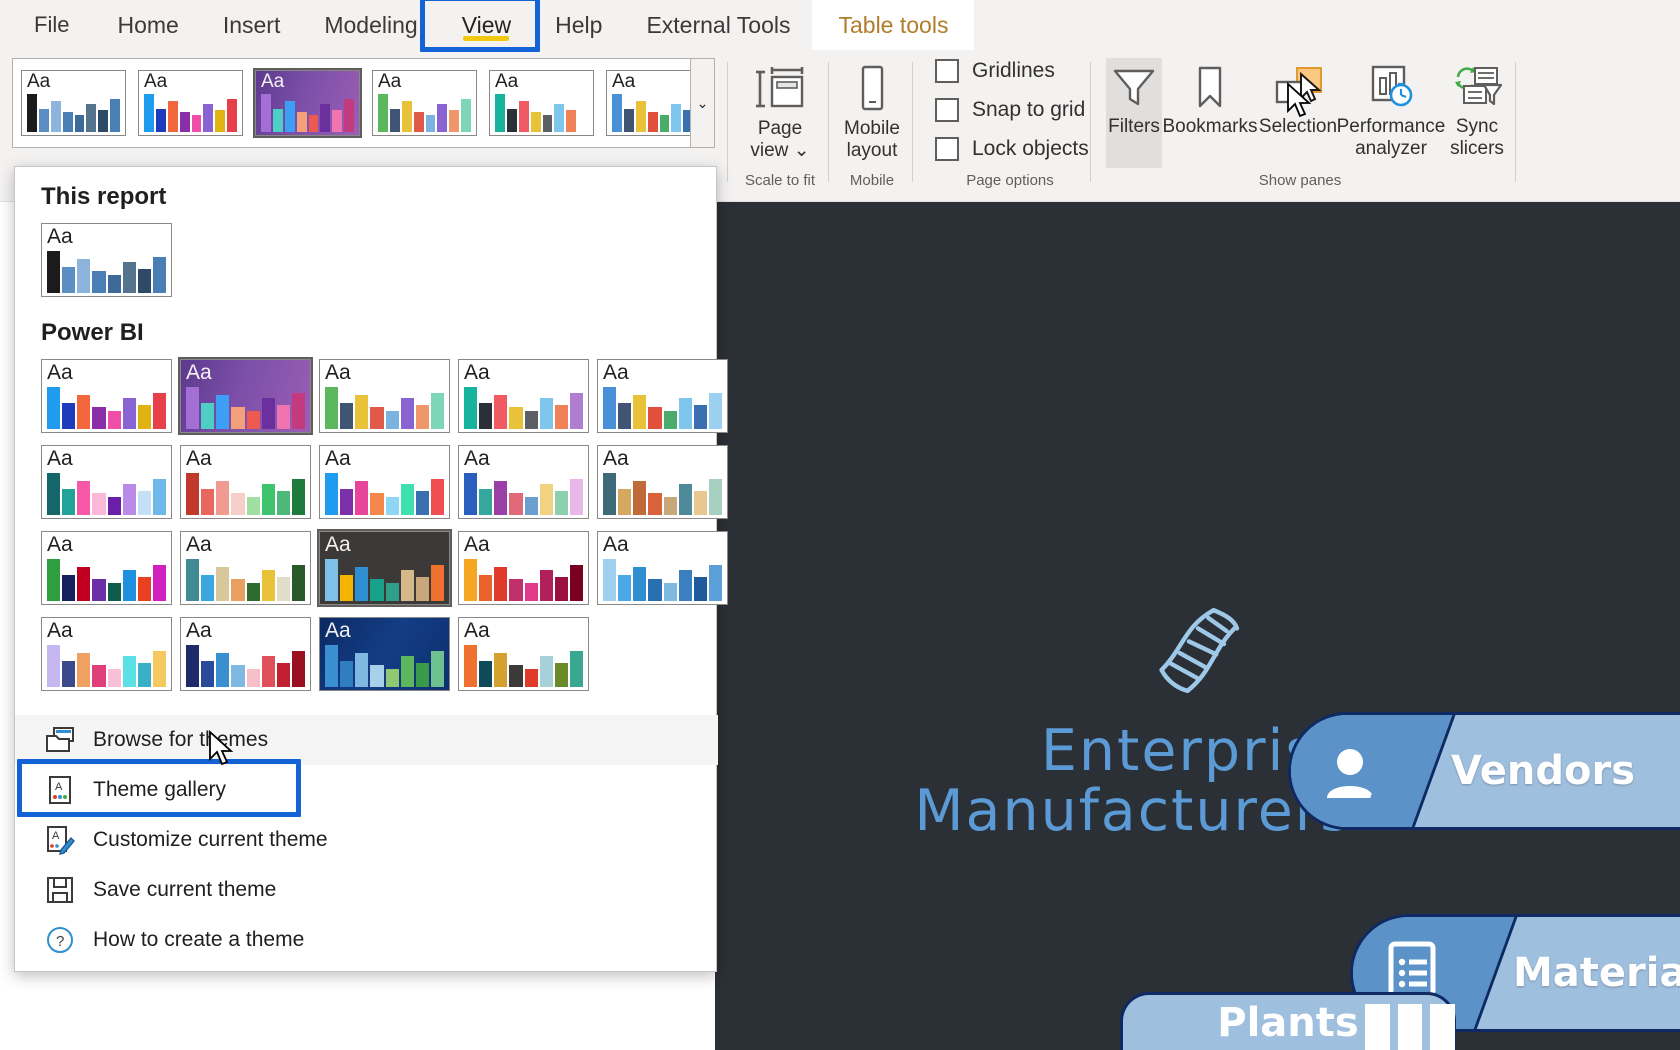  Describe the element at coordinates (245, 654) in the screenshot. I see `power-bi-theme-thumb-16: Aa` at that location.